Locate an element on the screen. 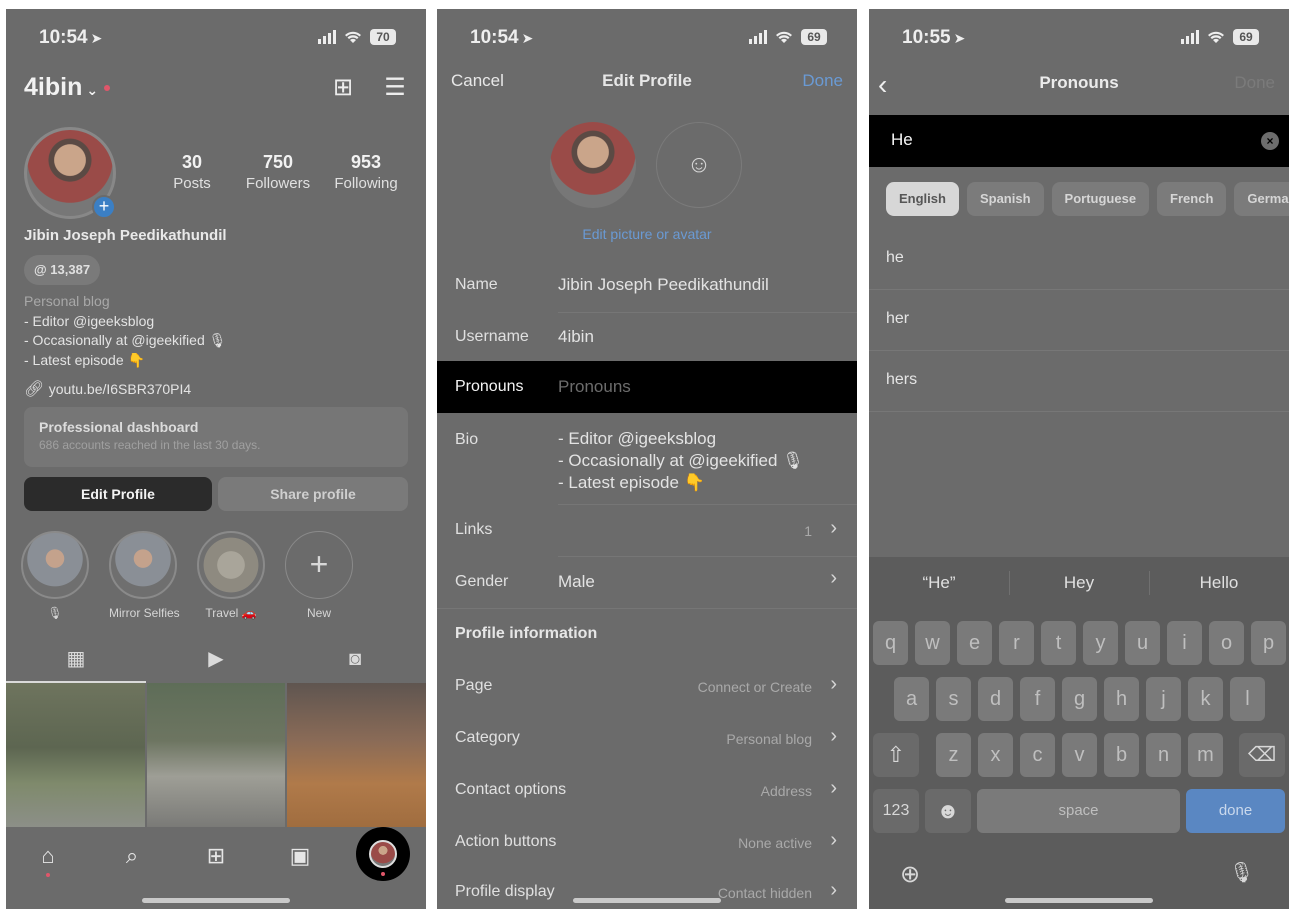  key: k is located at coordinates (1205, 699).